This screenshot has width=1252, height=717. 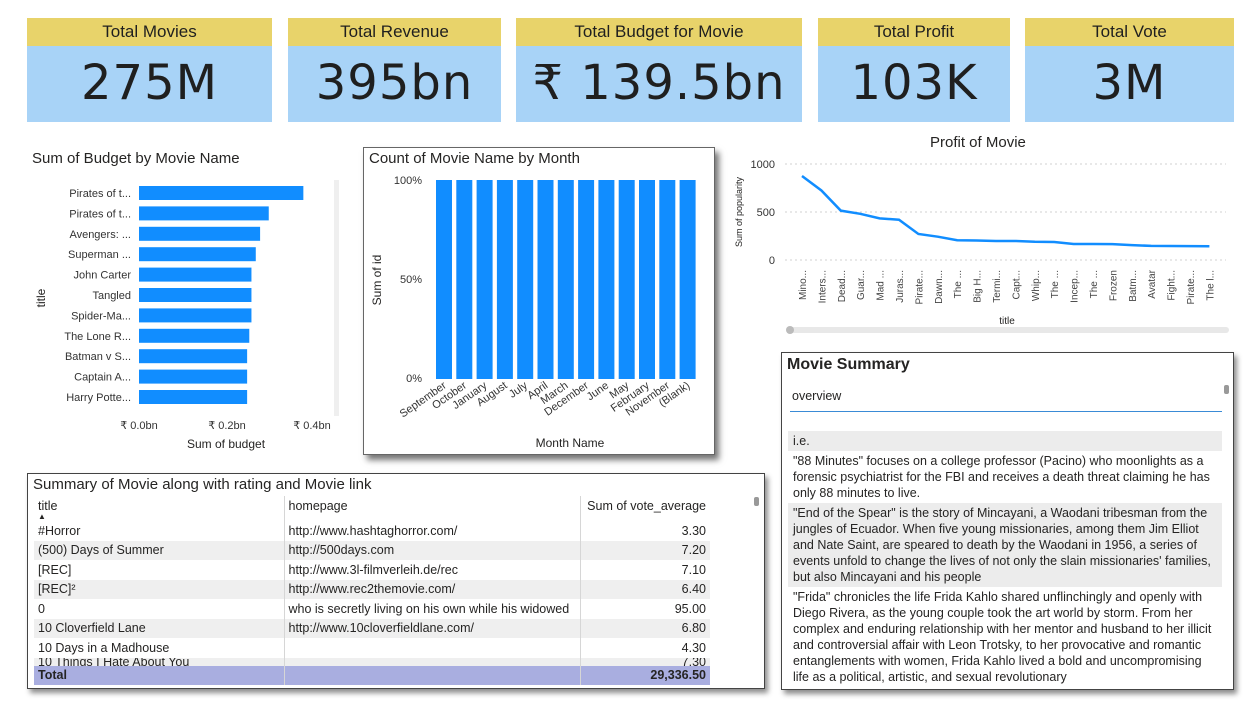 What do you see at coordinates (432, 550) in the screenshot?
I see `cell-homepage: http://500days.com` at bounding box center [432, 550].